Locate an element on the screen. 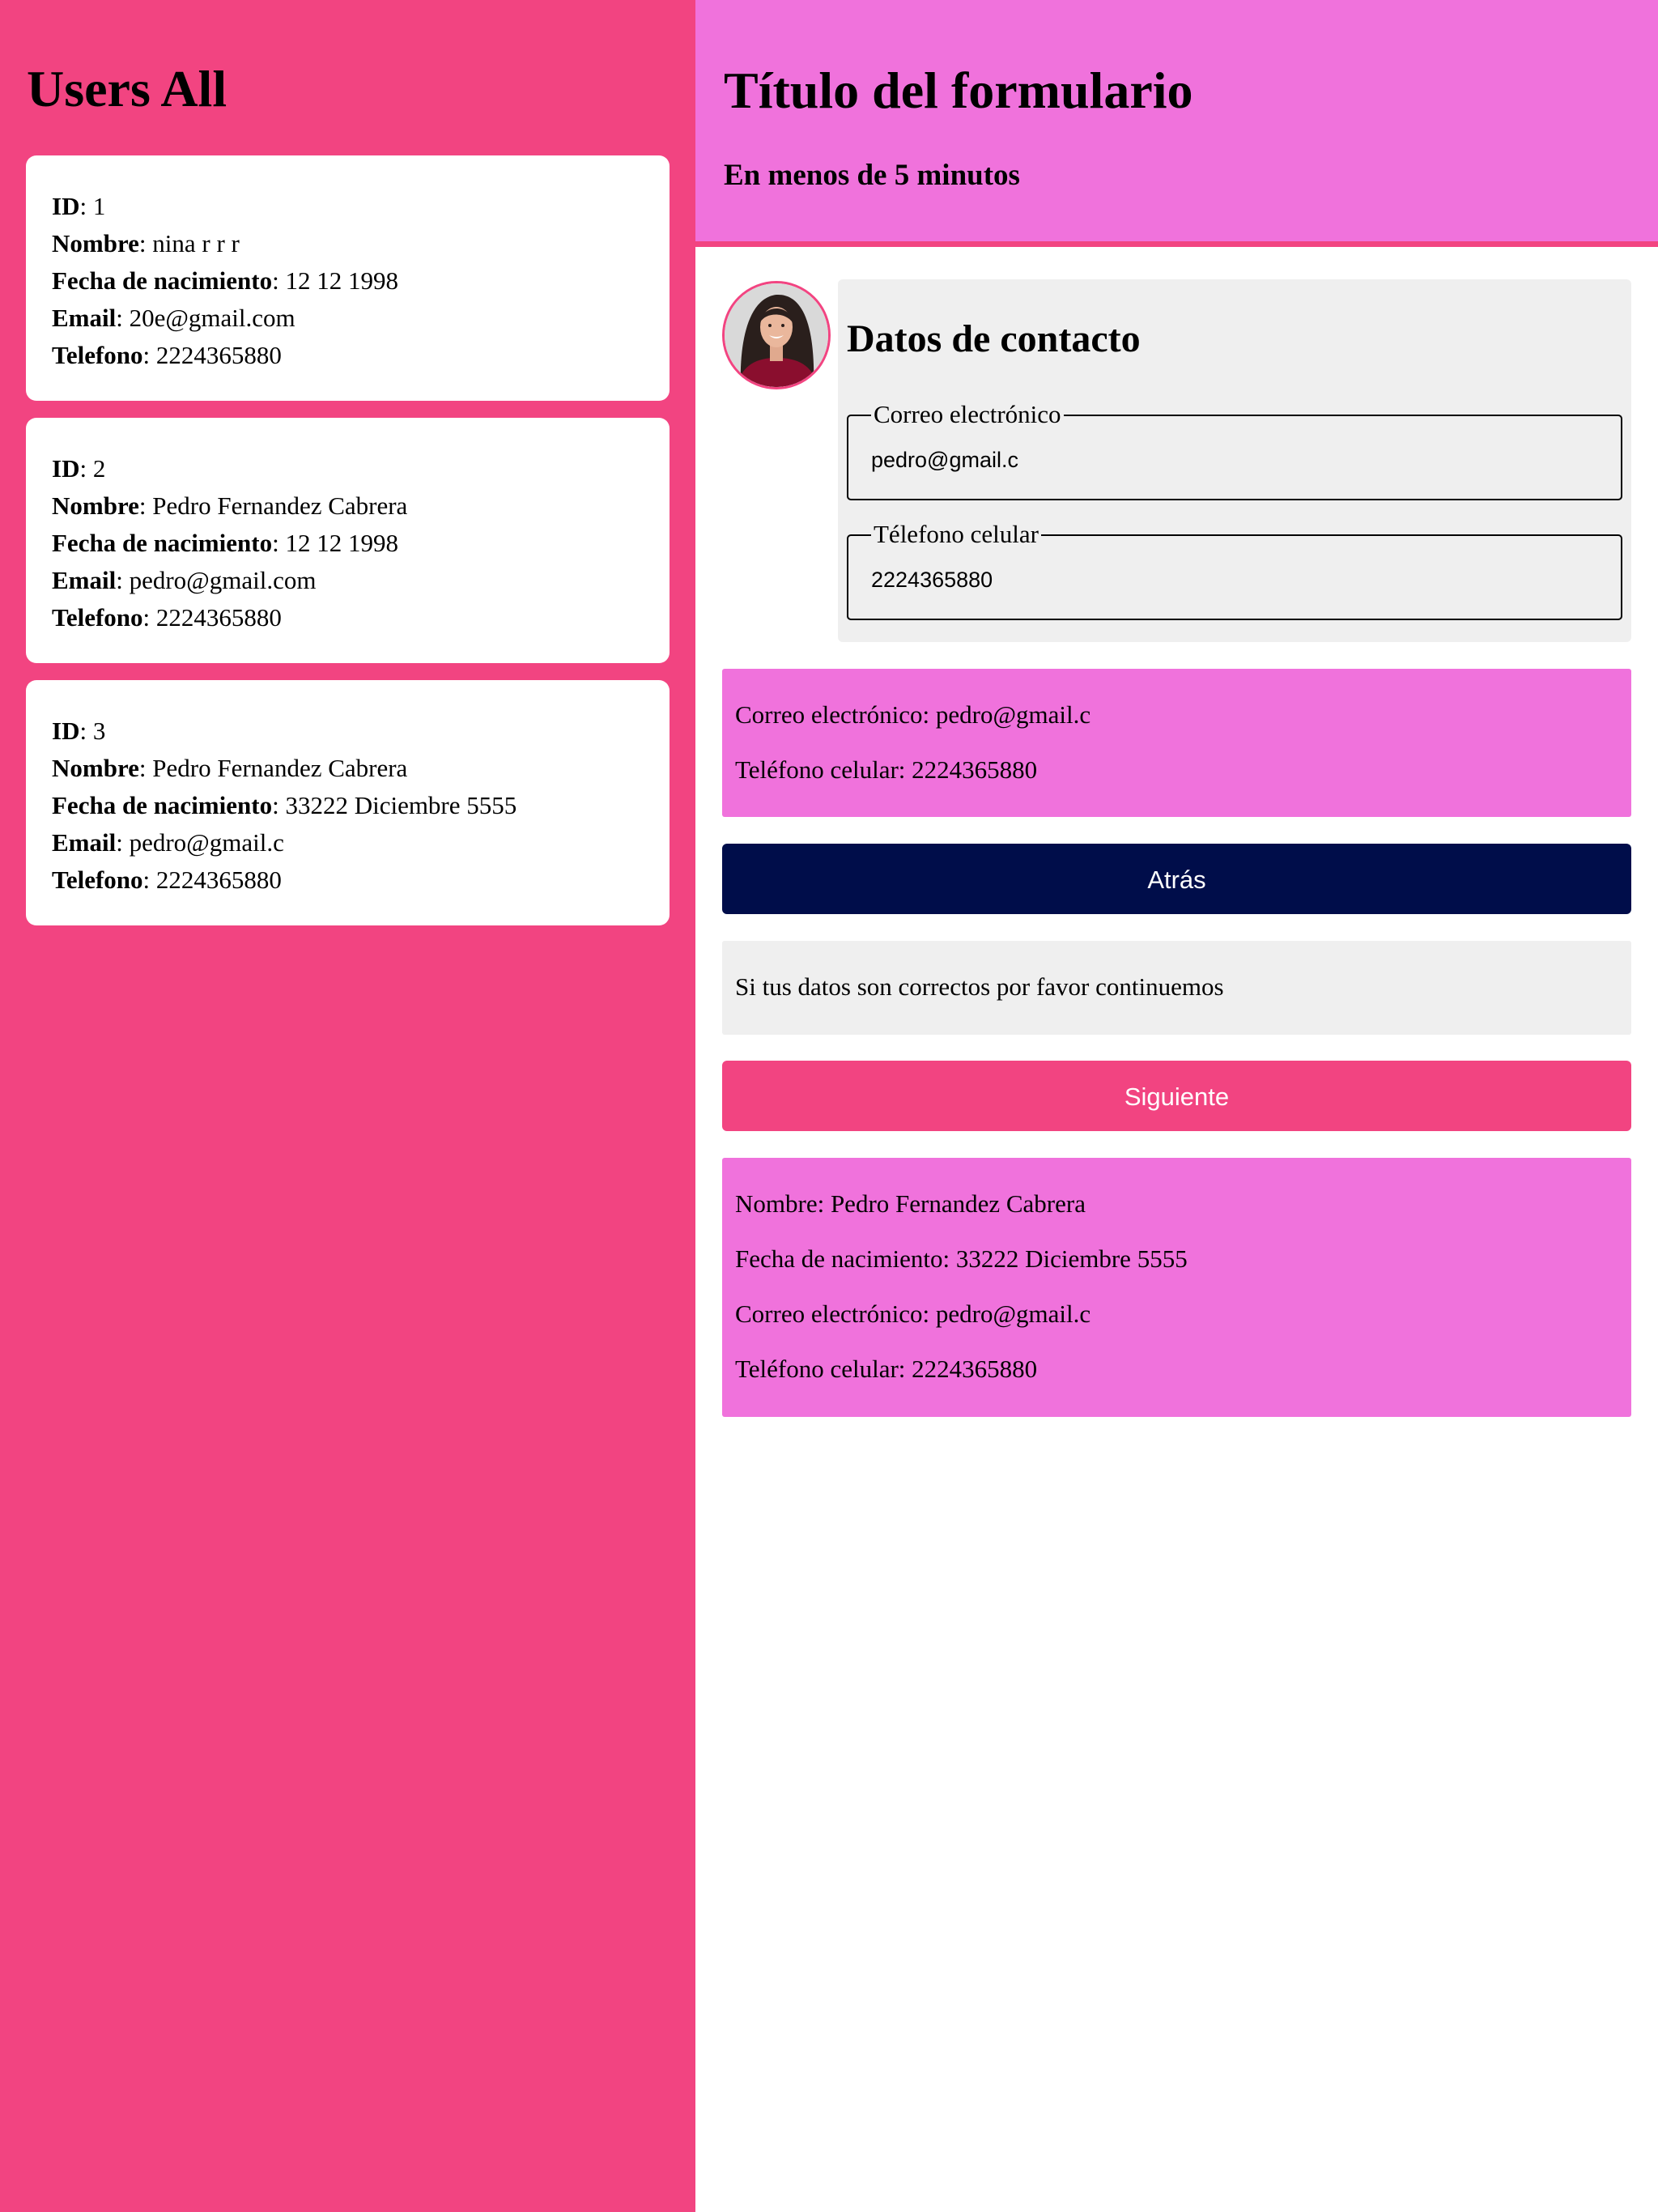 Image resolution: width=1658 pixels, height=2212 pixels. final-summary-email: Correo electrónico: pedro@gmail.c is located at coordinates (913, 1314).